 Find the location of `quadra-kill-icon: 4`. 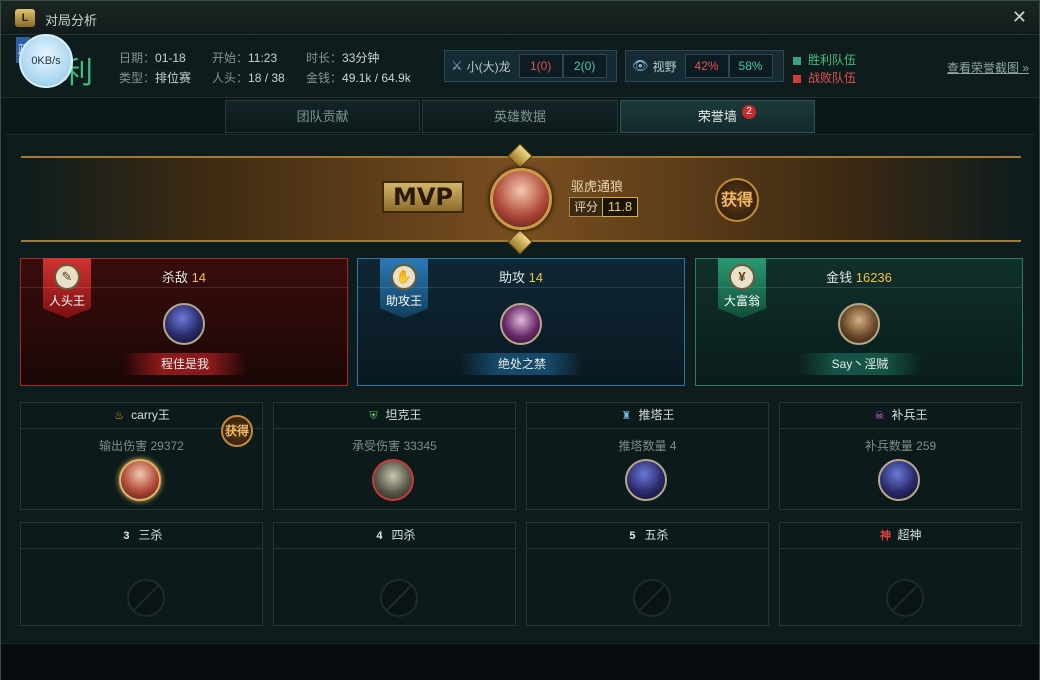

quadra-kill-icon: 4 is located at coordinates (379, 536).